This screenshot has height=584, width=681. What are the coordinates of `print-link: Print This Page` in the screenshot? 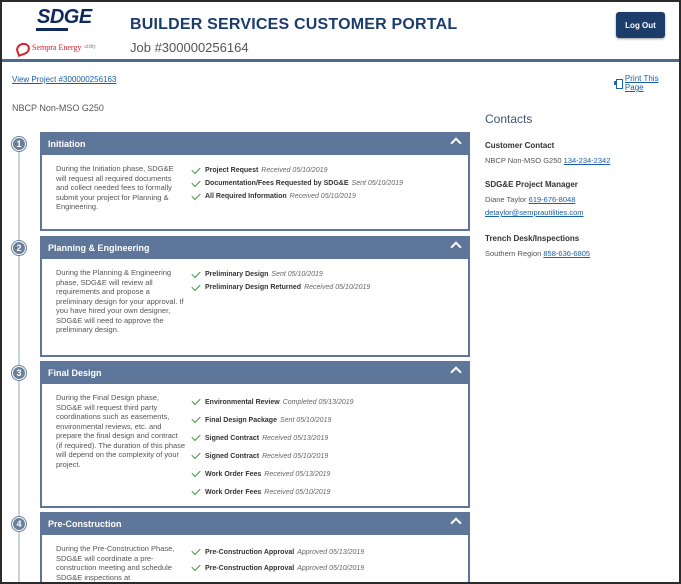 It's located at (646, 83).